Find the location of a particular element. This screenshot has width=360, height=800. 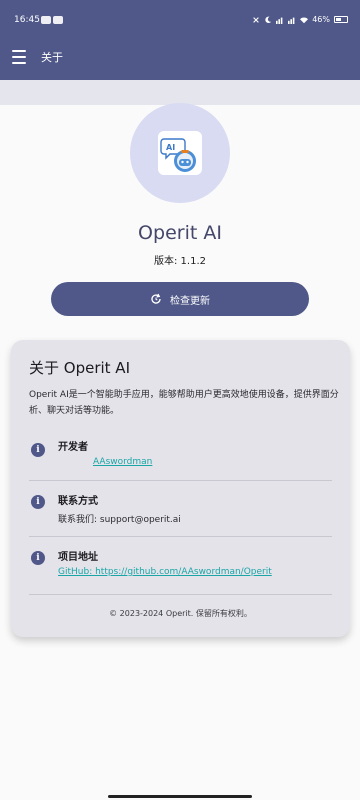

contact-label: 联系方式 is located at coordinates (78, 501).